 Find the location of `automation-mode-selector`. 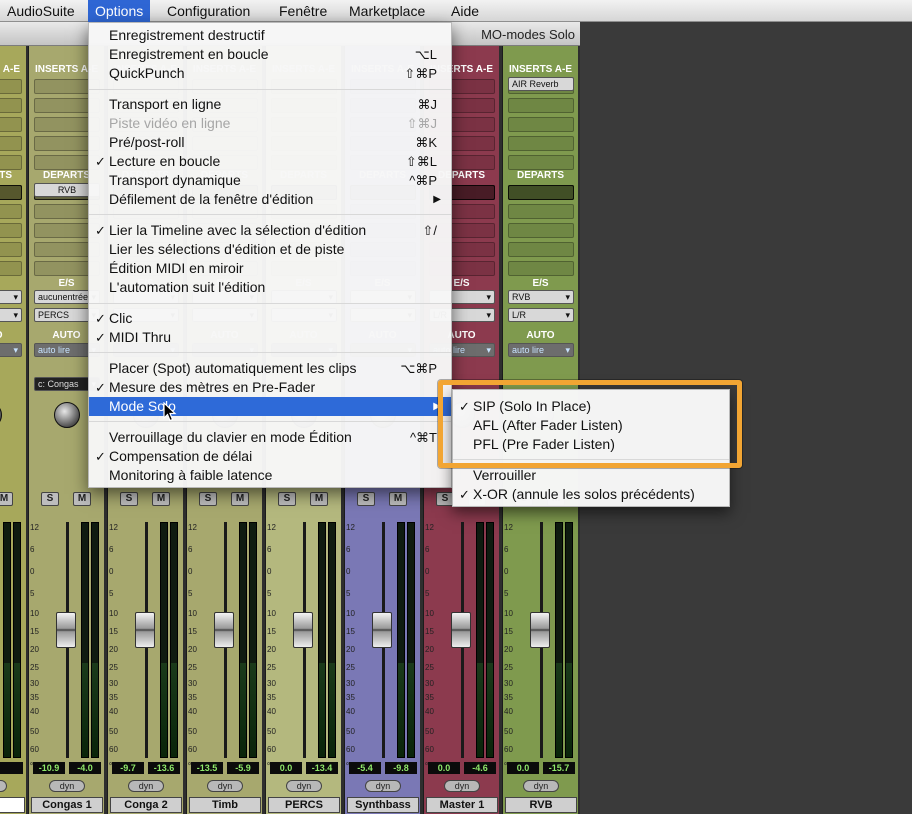

automation-mode-selector is located at coordinates (11, 350).